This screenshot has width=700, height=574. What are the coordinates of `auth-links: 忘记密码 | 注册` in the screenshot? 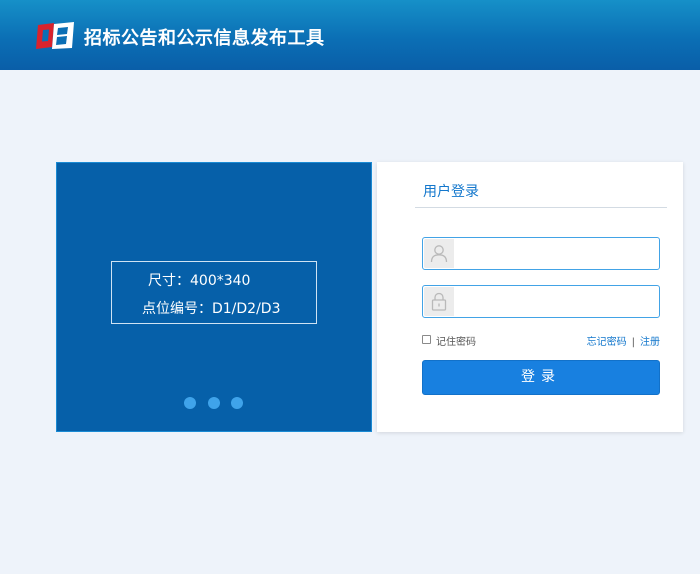 It's located at (623, 340).